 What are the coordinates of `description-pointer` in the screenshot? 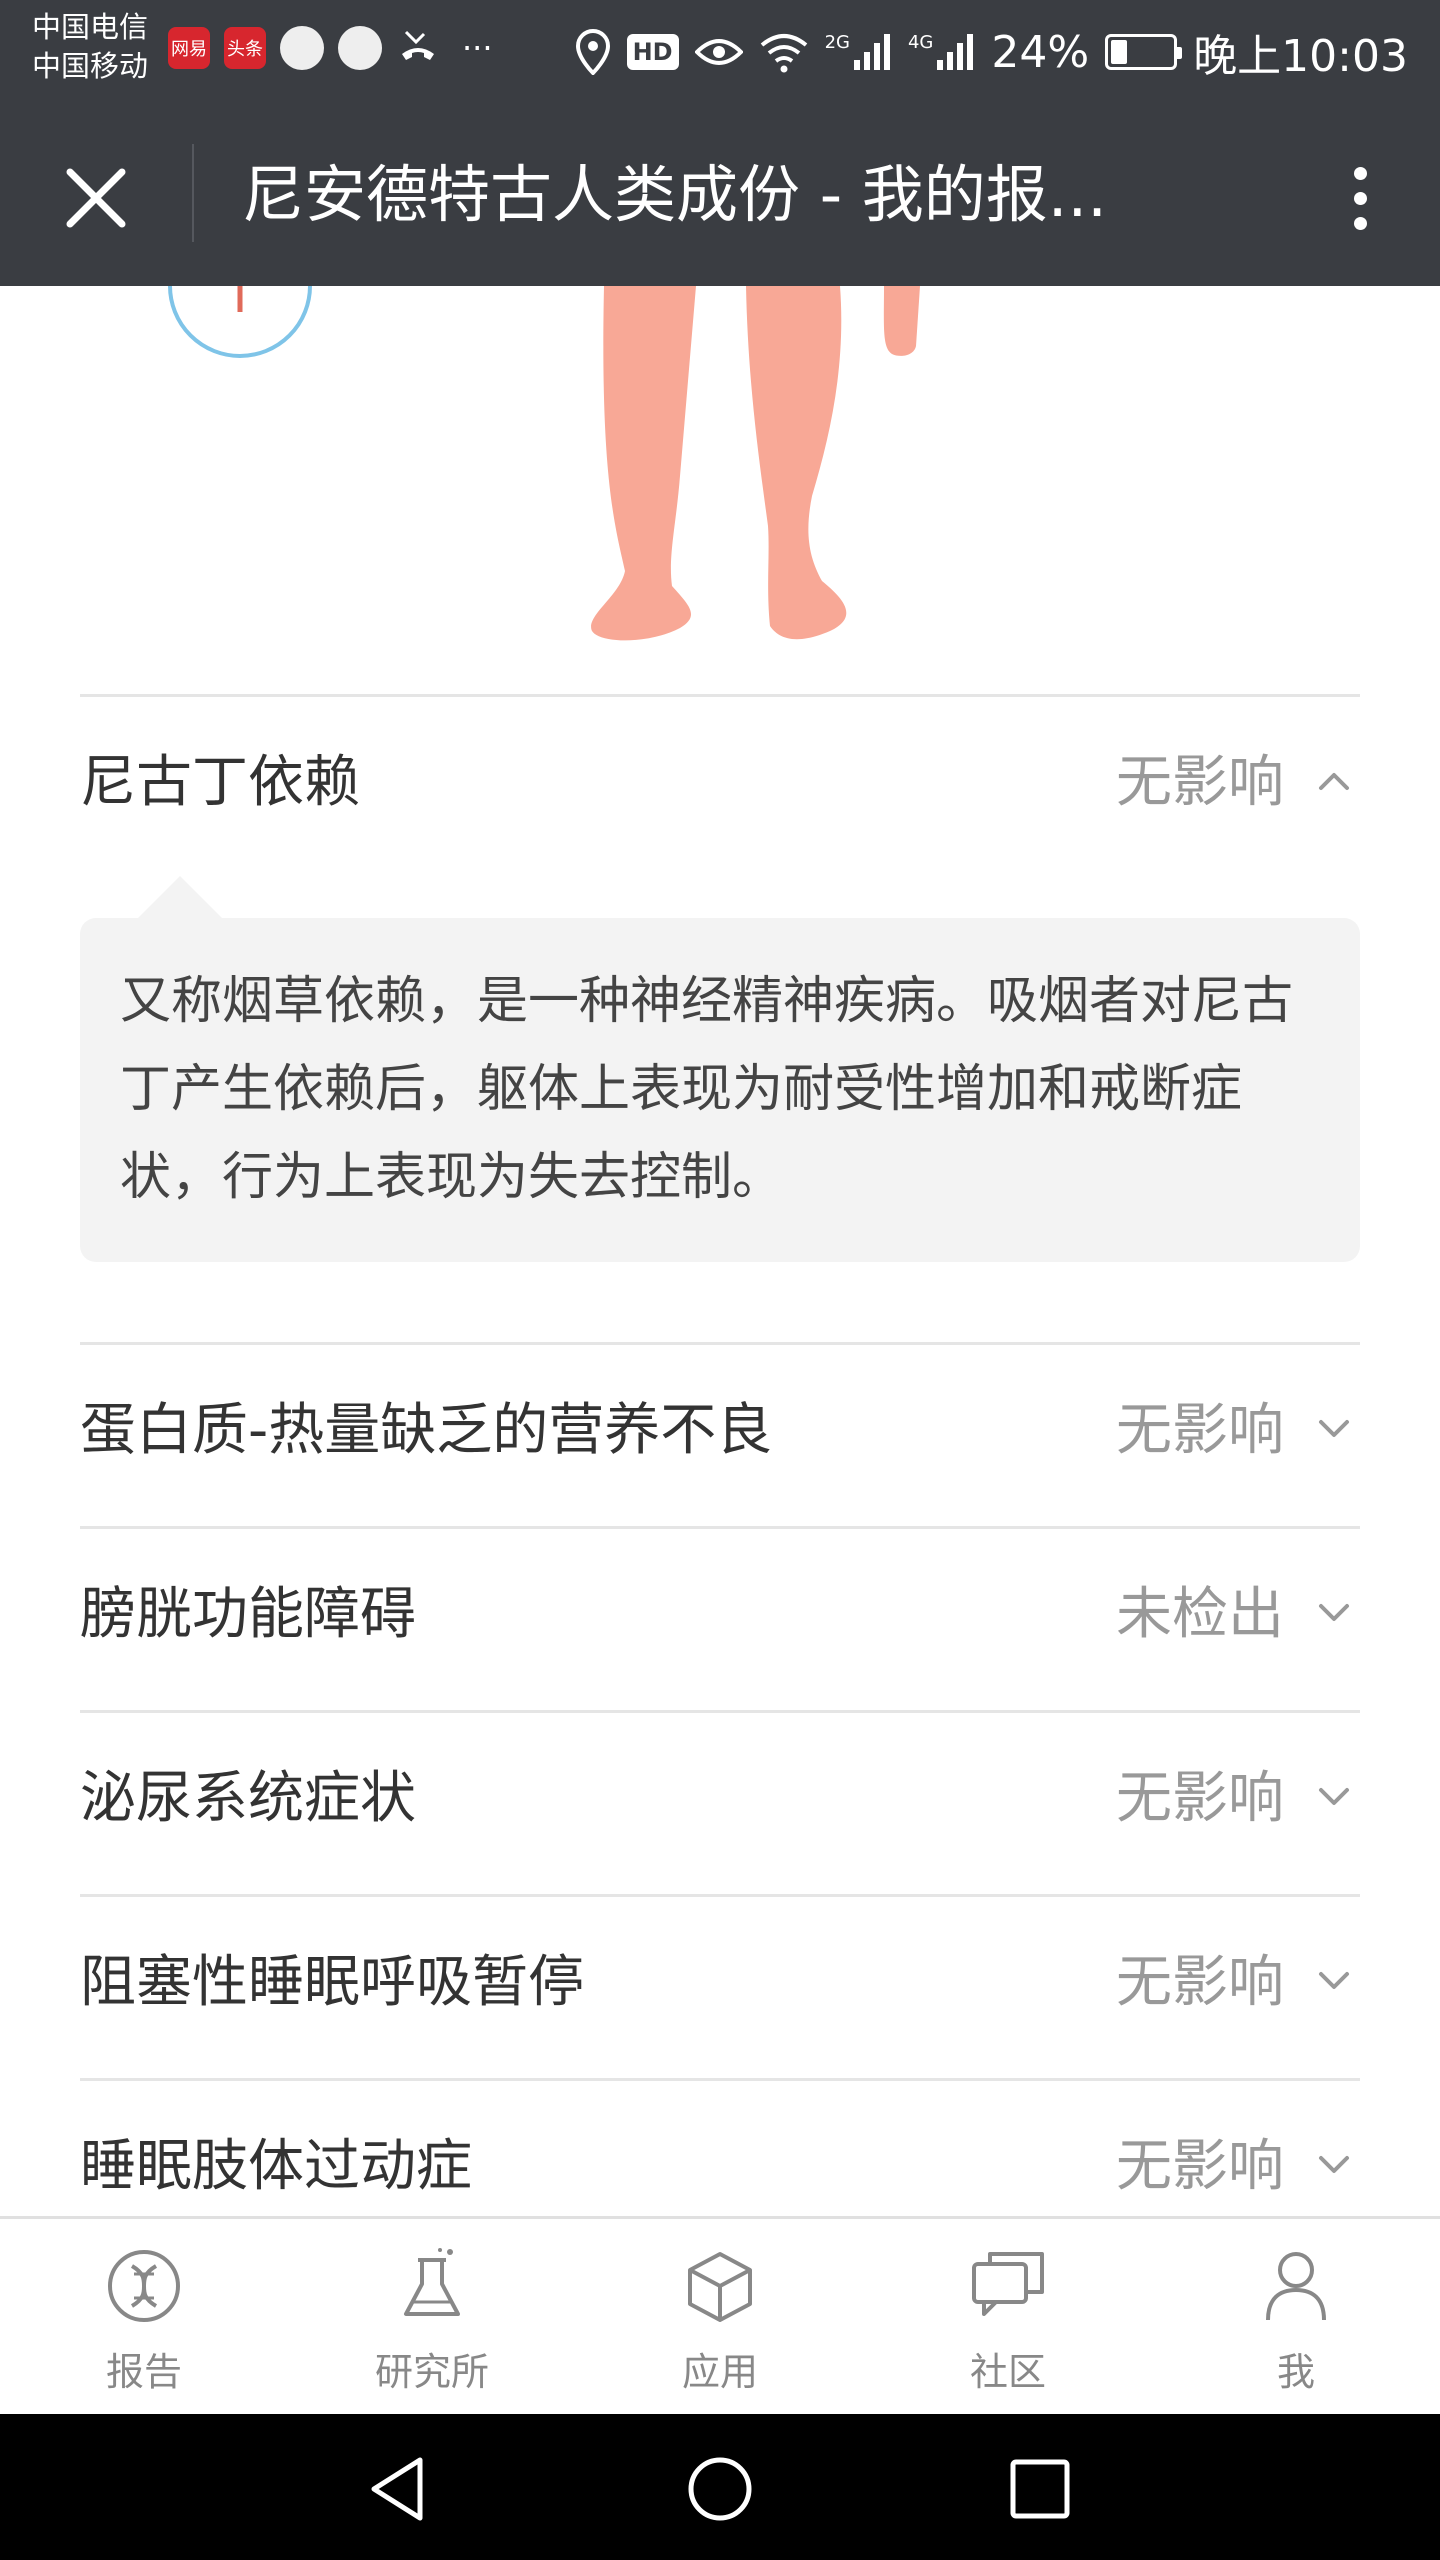 It's located at (180, 897).